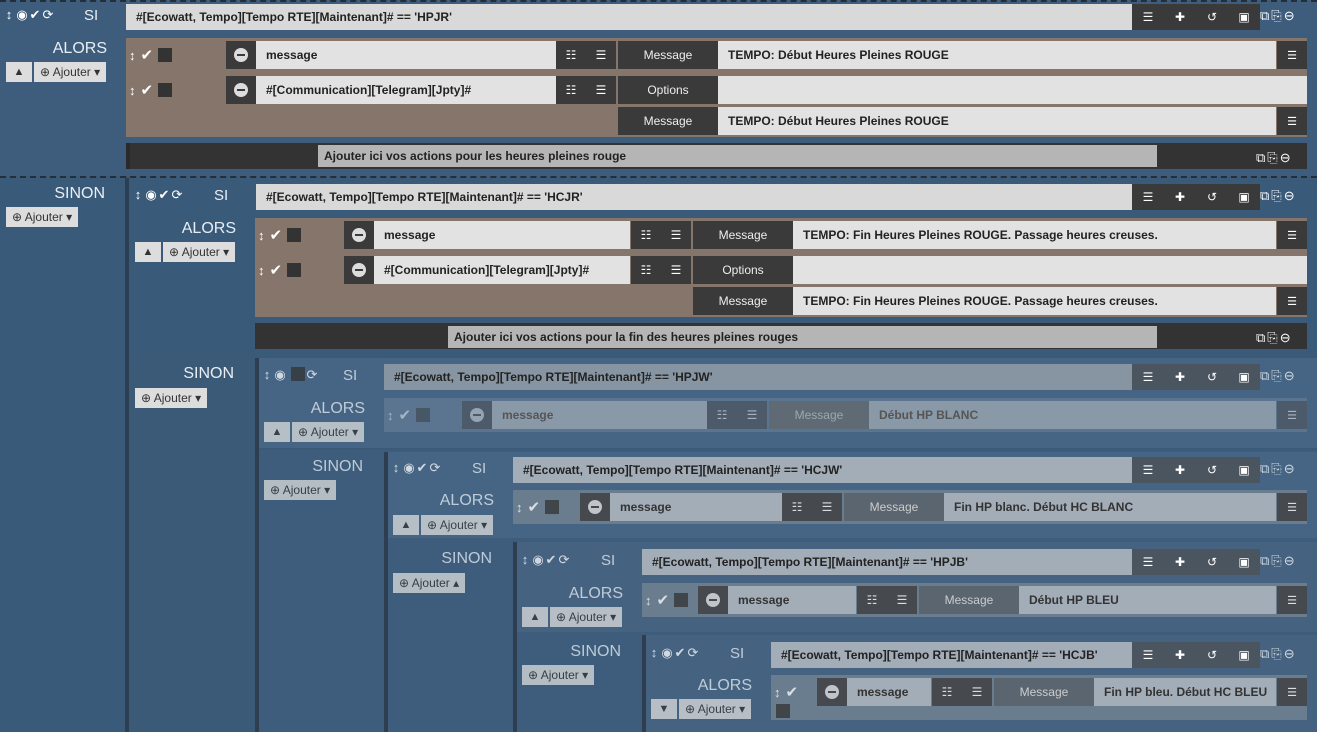 The width and height of the screenshot is (1317, 732). What do you see at coordinates (1050, 270) in the screenshot?
I see `options-input` at bounding box center [1050, 270].